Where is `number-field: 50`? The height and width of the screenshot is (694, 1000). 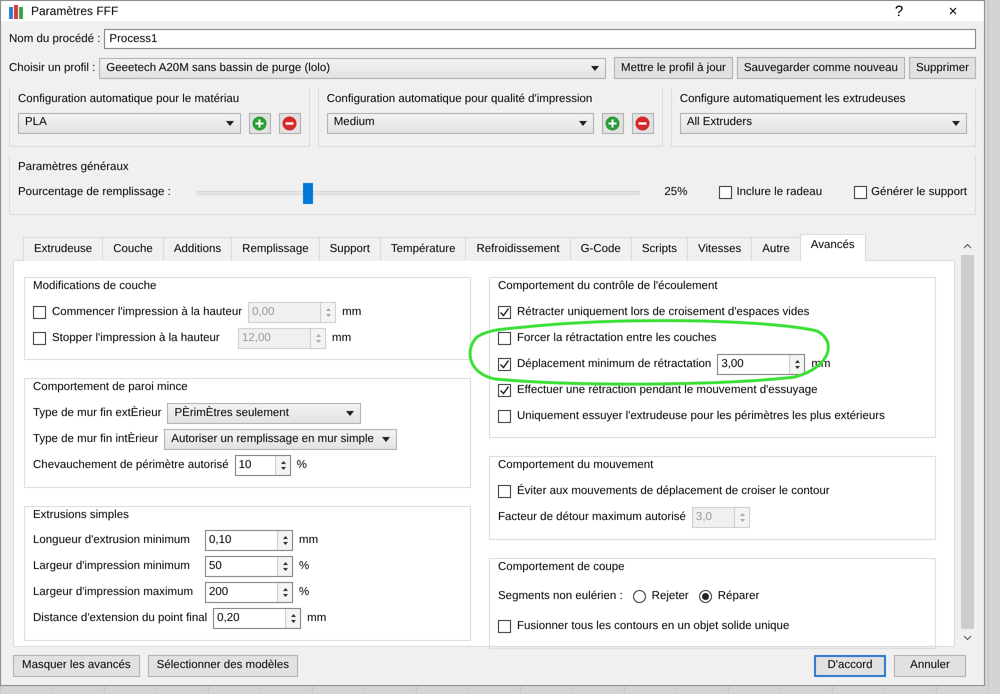 number-field: 50 is located at coordinates (249, 567).